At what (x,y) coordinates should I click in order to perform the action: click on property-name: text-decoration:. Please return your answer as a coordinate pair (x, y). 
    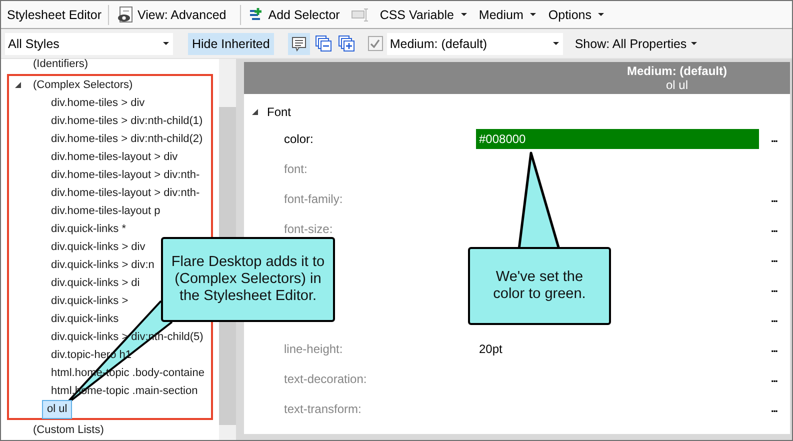
    Looking at the image, I should click on (325, 379).